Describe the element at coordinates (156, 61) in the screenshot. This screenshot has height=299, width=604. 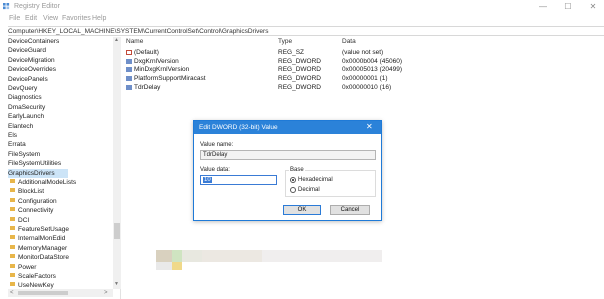
I see `value-name: DxgKrnlVersion` at that location.